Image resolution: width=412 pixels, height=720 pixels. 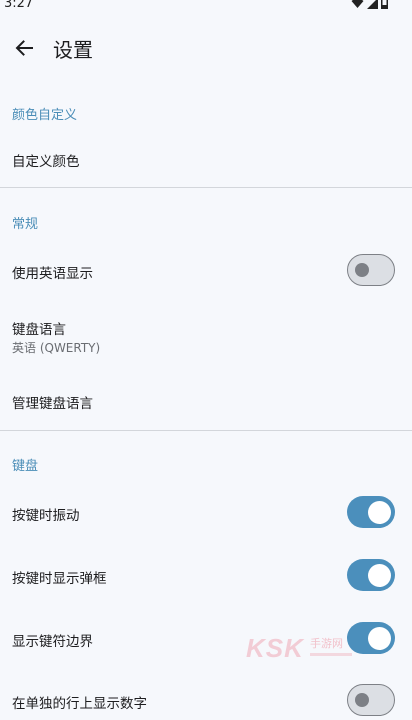 What do you see at coordinates (371, 700) in the screenshot?
I see `number-row-toggle` at bounding box center [371, 700].